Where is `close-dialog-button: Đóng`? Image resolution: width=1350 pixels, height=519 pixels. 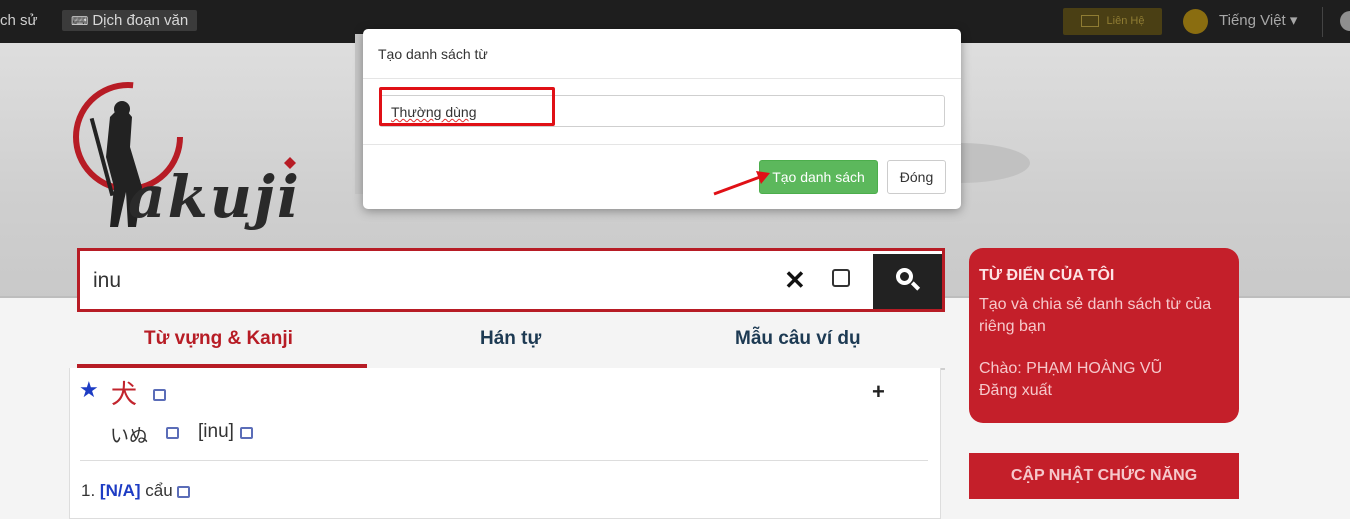
close-dialog-button: Đóng is located at coordinates (916, 177).